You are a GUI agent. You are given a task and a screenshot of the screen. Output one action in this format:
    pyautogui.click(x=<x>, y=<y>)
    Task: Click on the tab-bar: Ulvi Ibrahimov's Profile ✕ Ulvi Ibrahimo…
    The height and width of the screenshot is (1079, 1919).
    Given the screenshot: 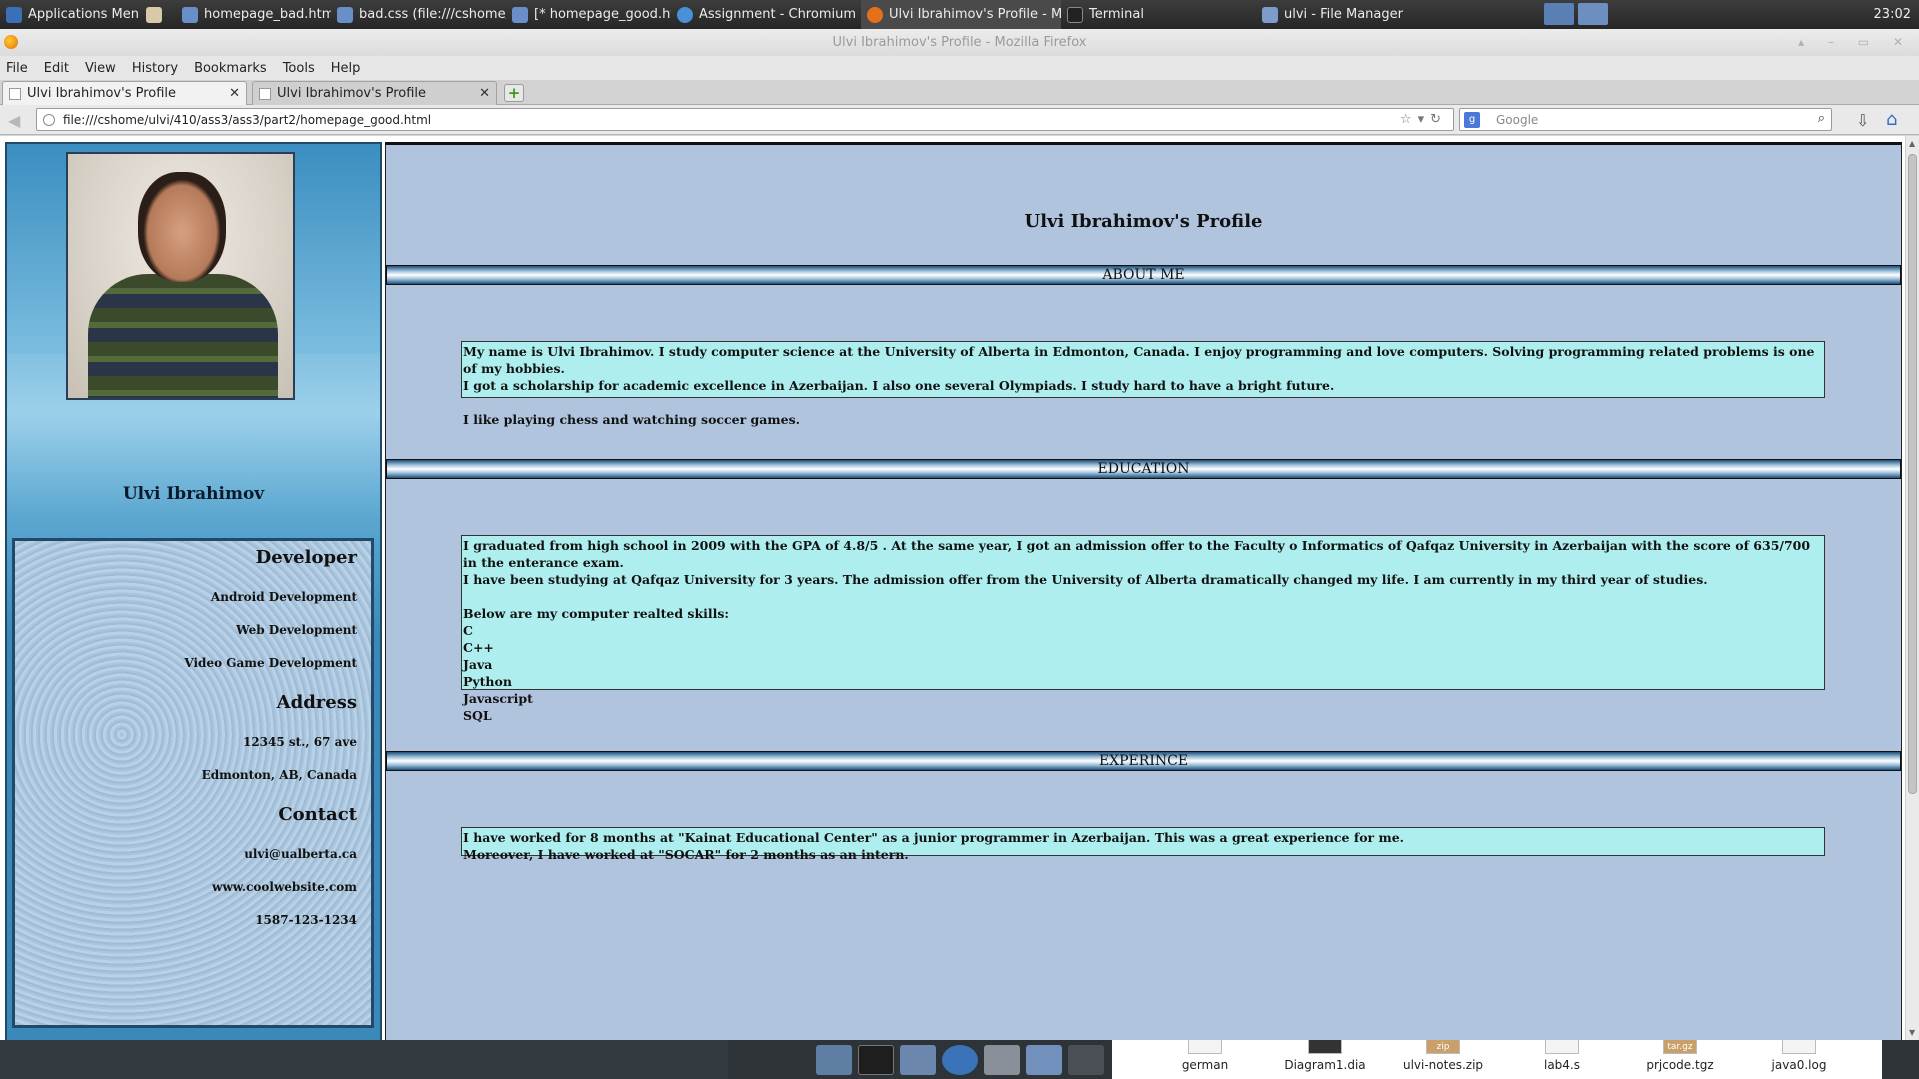 What is the action you would take?
    pyautogui.click(x=959, y=92)
    